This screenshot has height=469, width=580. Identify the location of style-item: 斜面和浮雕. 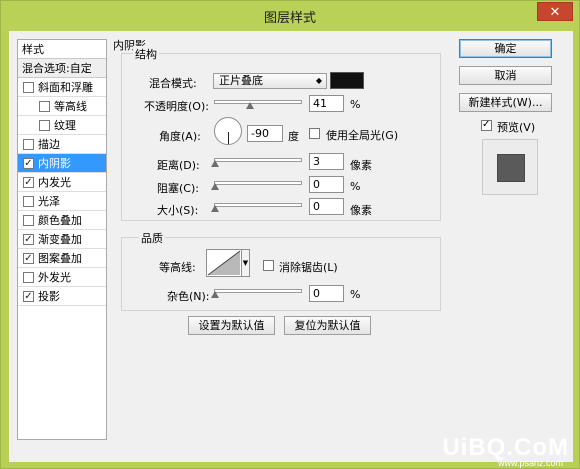
(62, 87).